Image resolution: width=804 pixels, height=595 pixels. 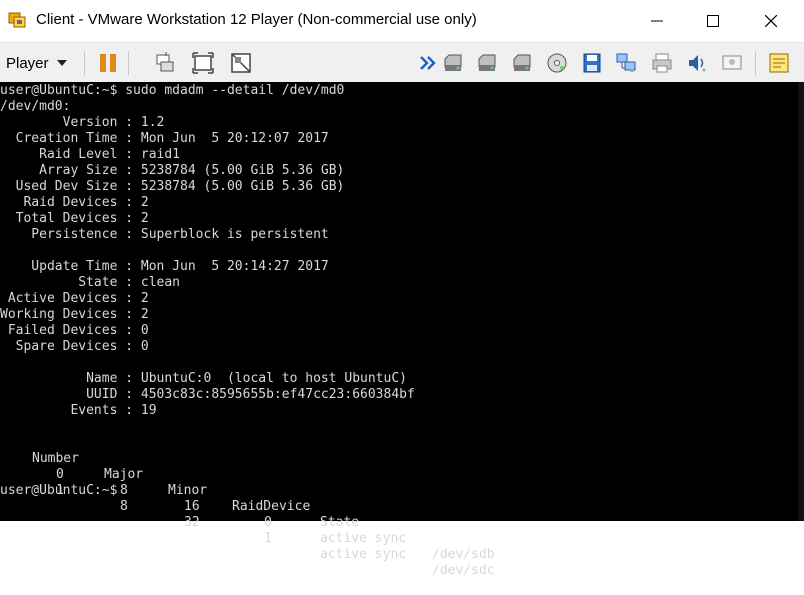 What do you see at coordinates (74, 314) in the screenshot?
I see `detail-line: Working Devices : 2` at bounding box center [74, 314].